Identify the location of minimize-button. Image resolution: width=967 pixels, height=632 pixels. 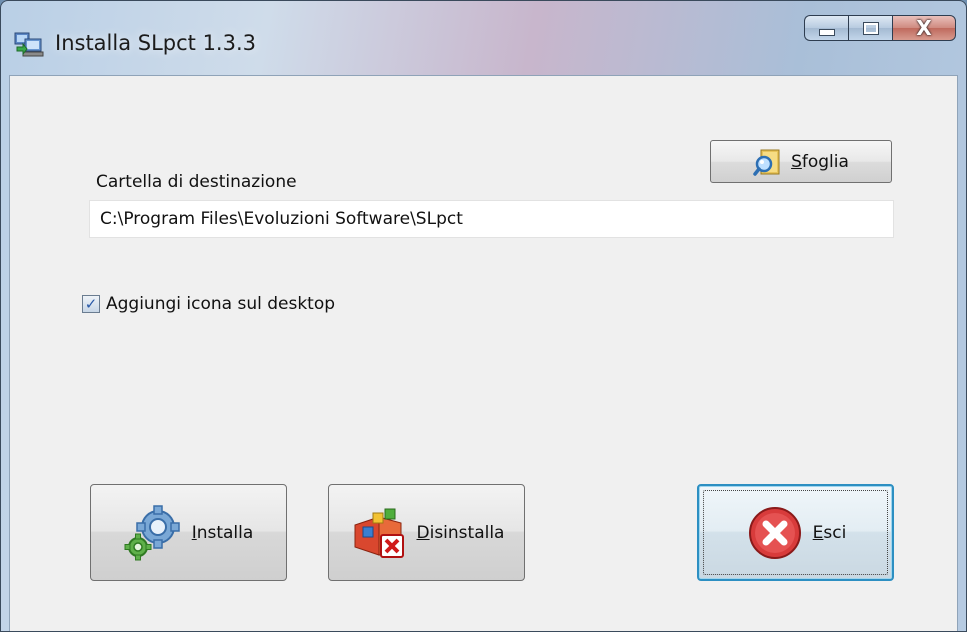
(826, 28).